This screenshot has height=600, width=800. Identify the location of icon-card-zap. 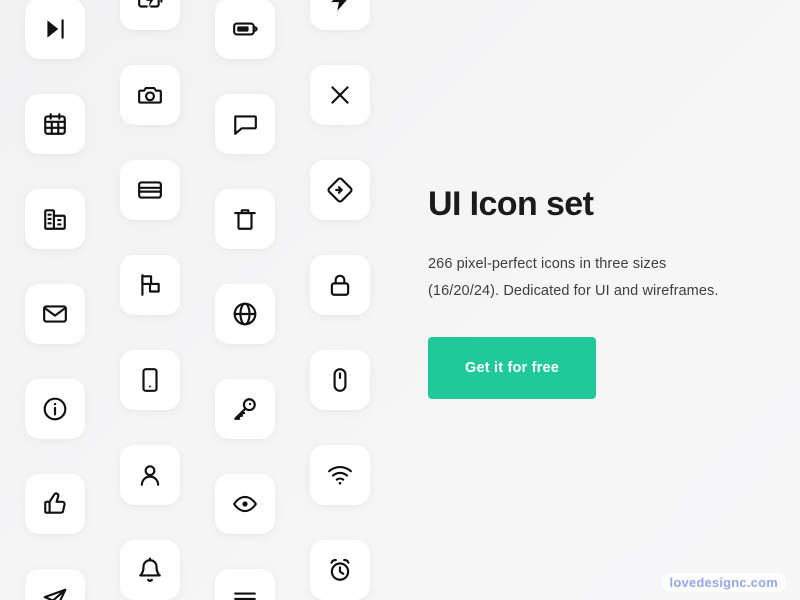
(340, 15).